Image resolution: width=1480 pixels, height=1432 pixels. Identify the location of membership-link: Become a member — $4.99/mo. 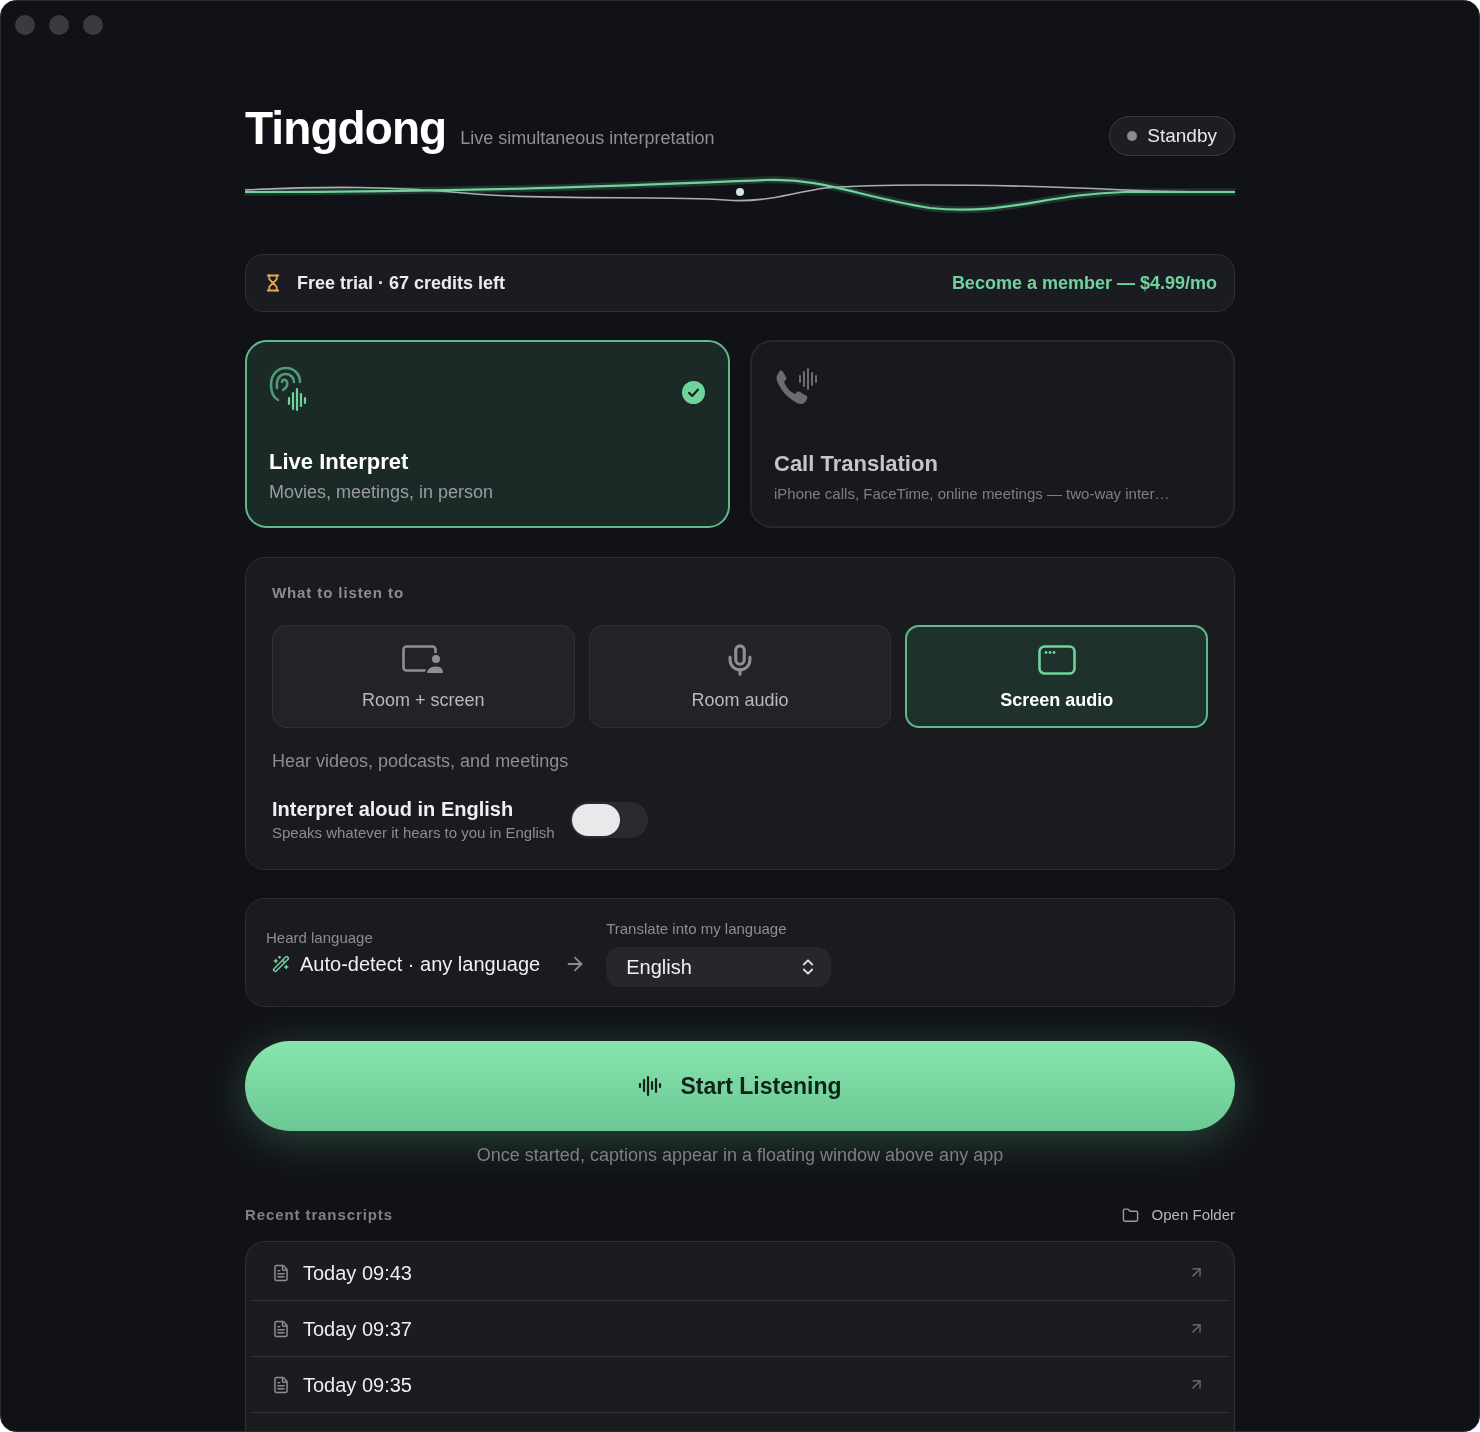
(1084, 283).